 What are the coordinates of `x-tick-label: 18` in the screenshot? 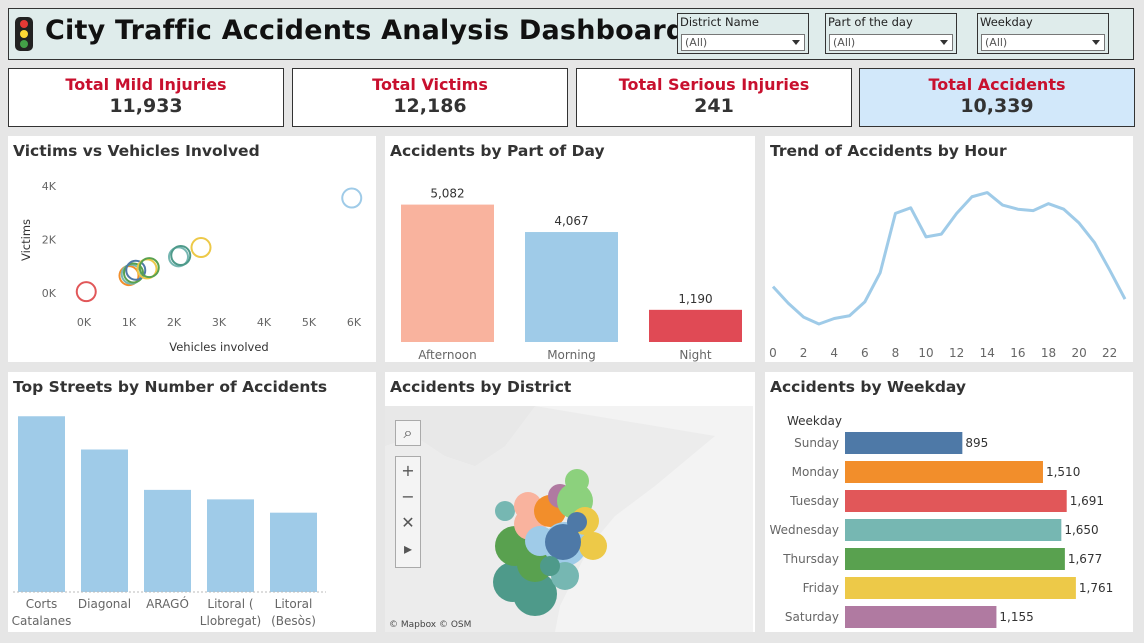 It's located at (1048, 353).